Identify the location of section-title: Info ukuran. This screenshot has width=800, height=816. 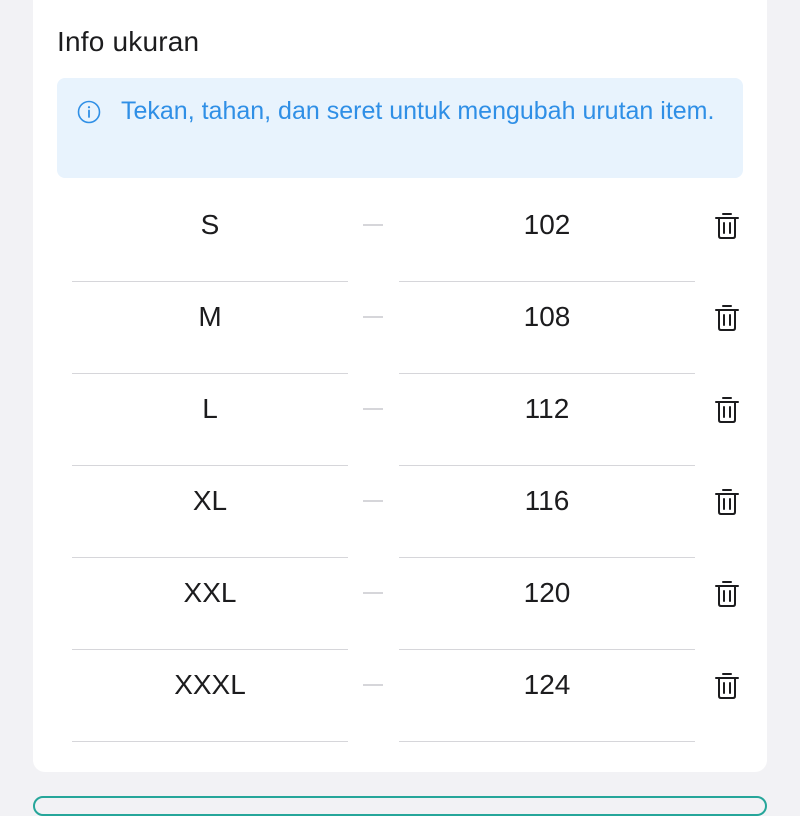
(128, 41).